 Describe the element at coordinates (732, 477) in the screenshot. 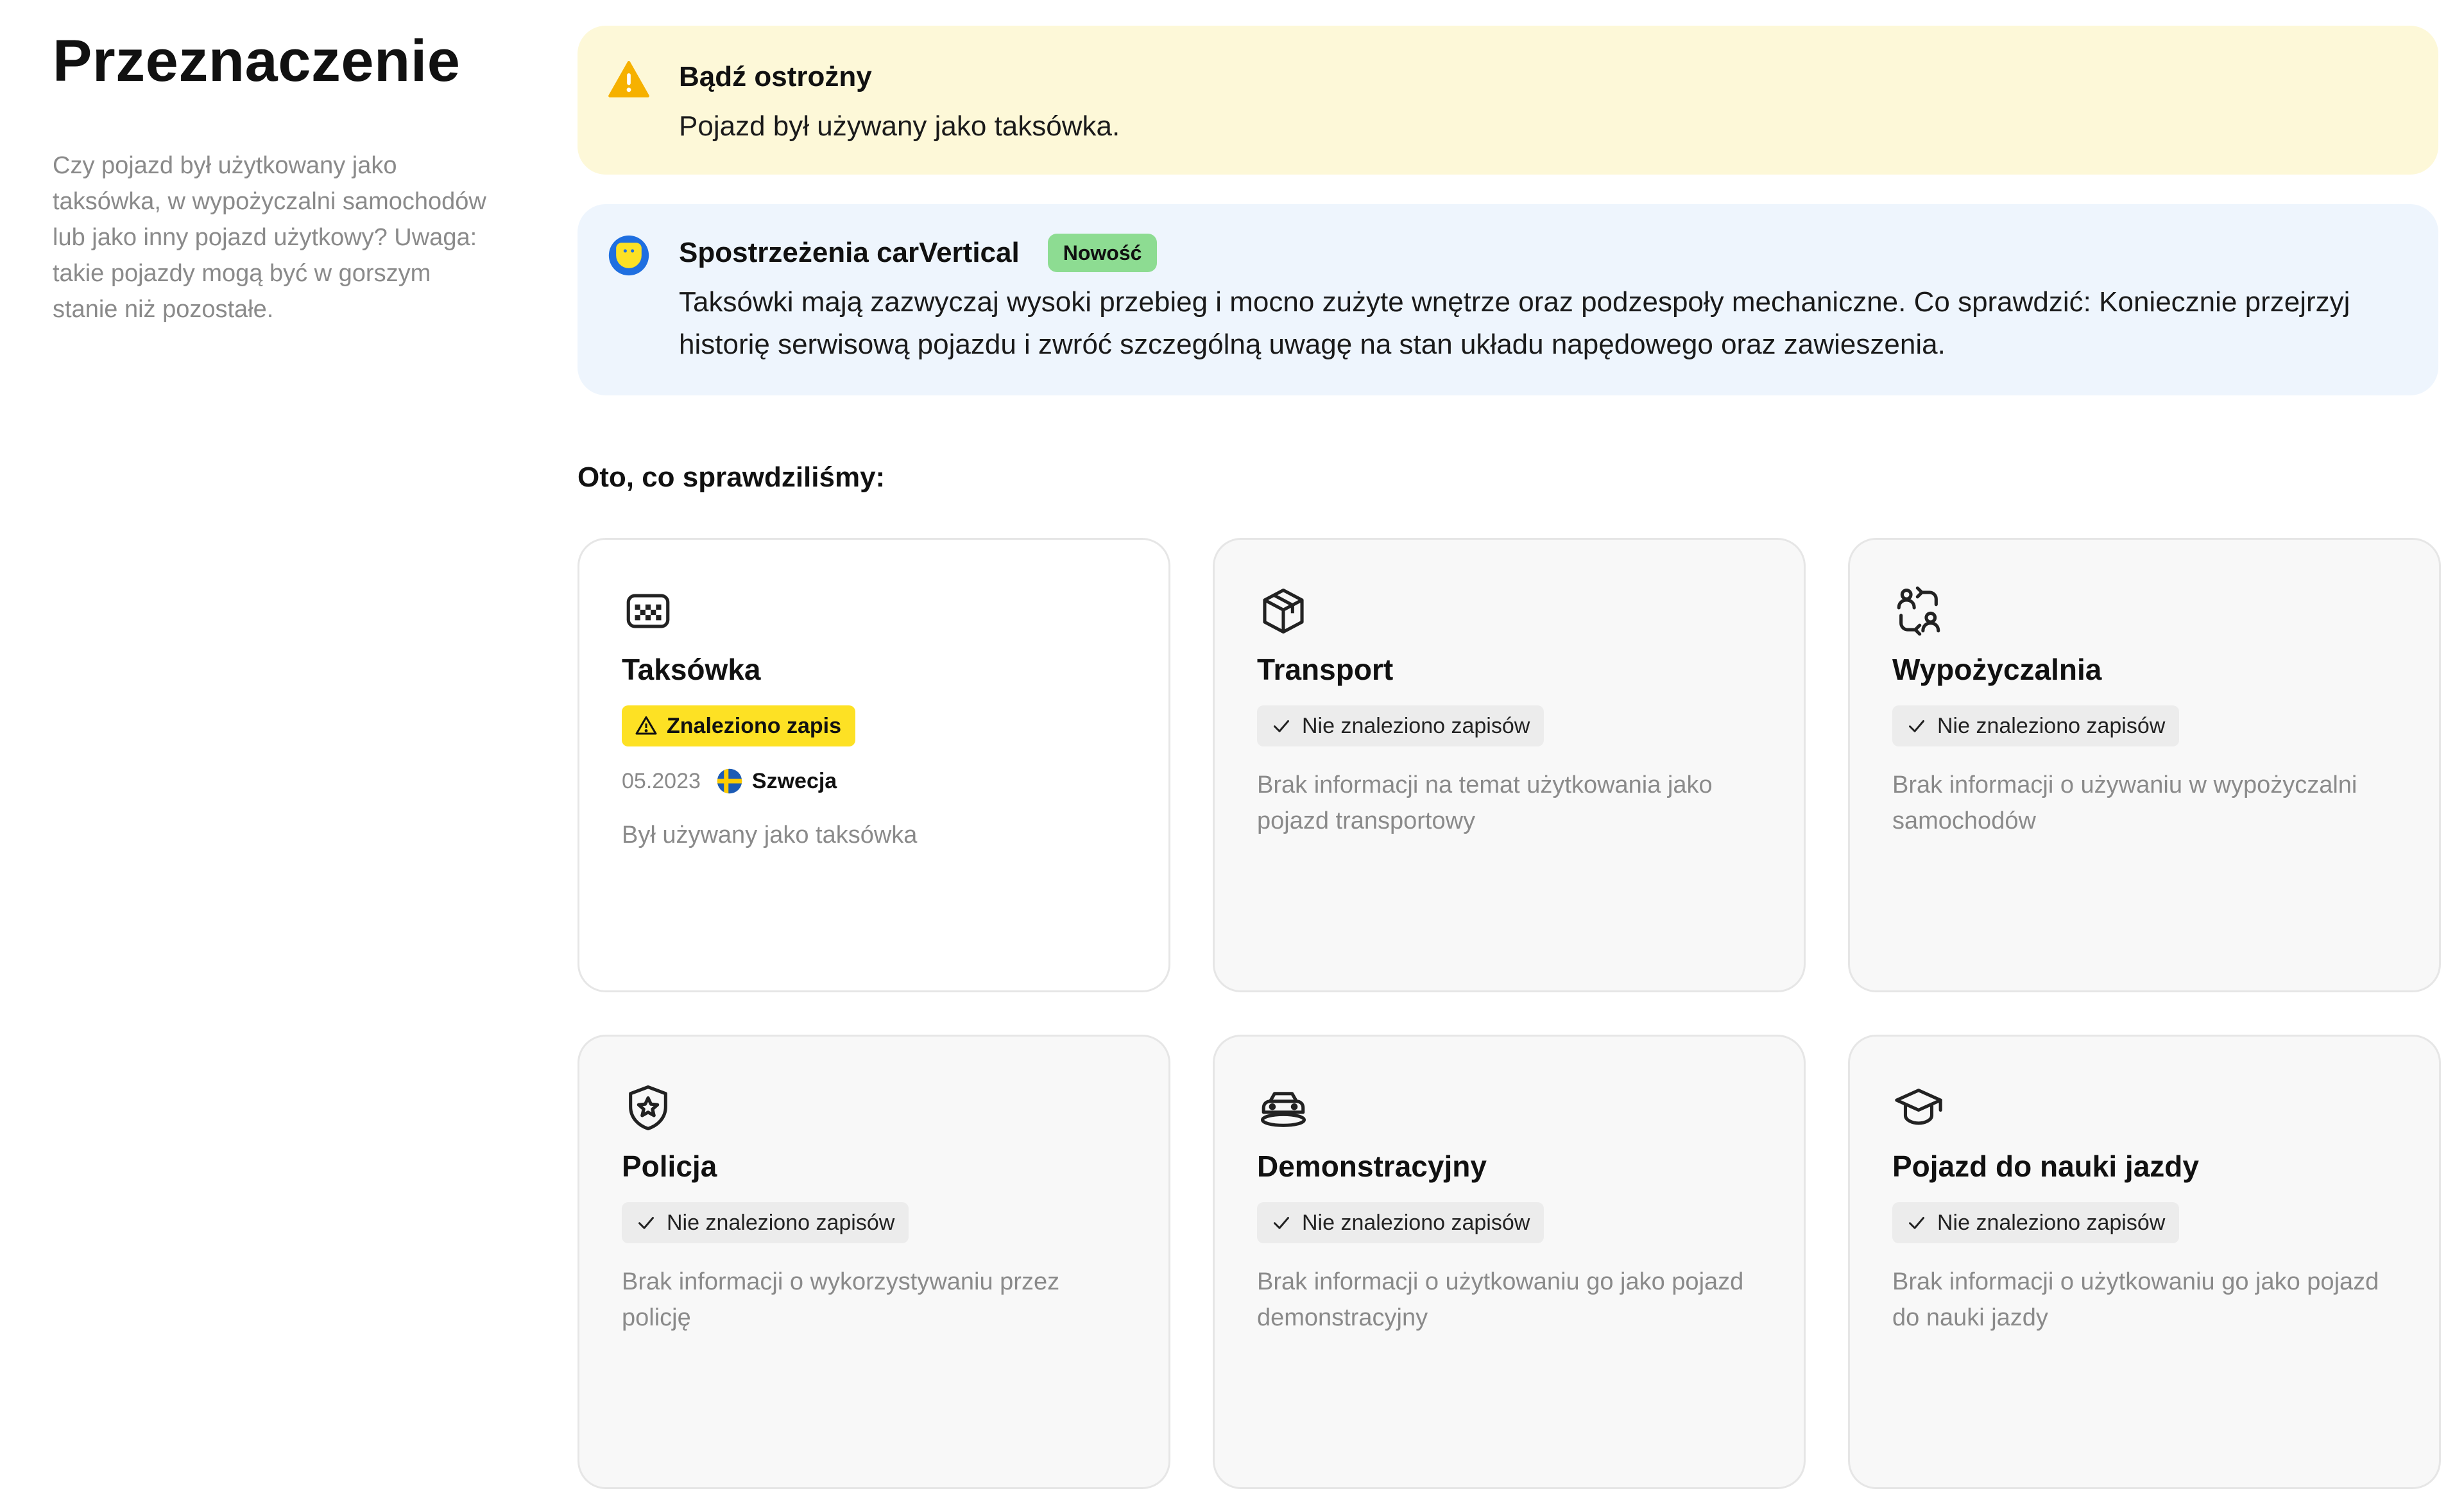

I see `checked-heading: Oto, co sprawdziliśmy:` at that location.